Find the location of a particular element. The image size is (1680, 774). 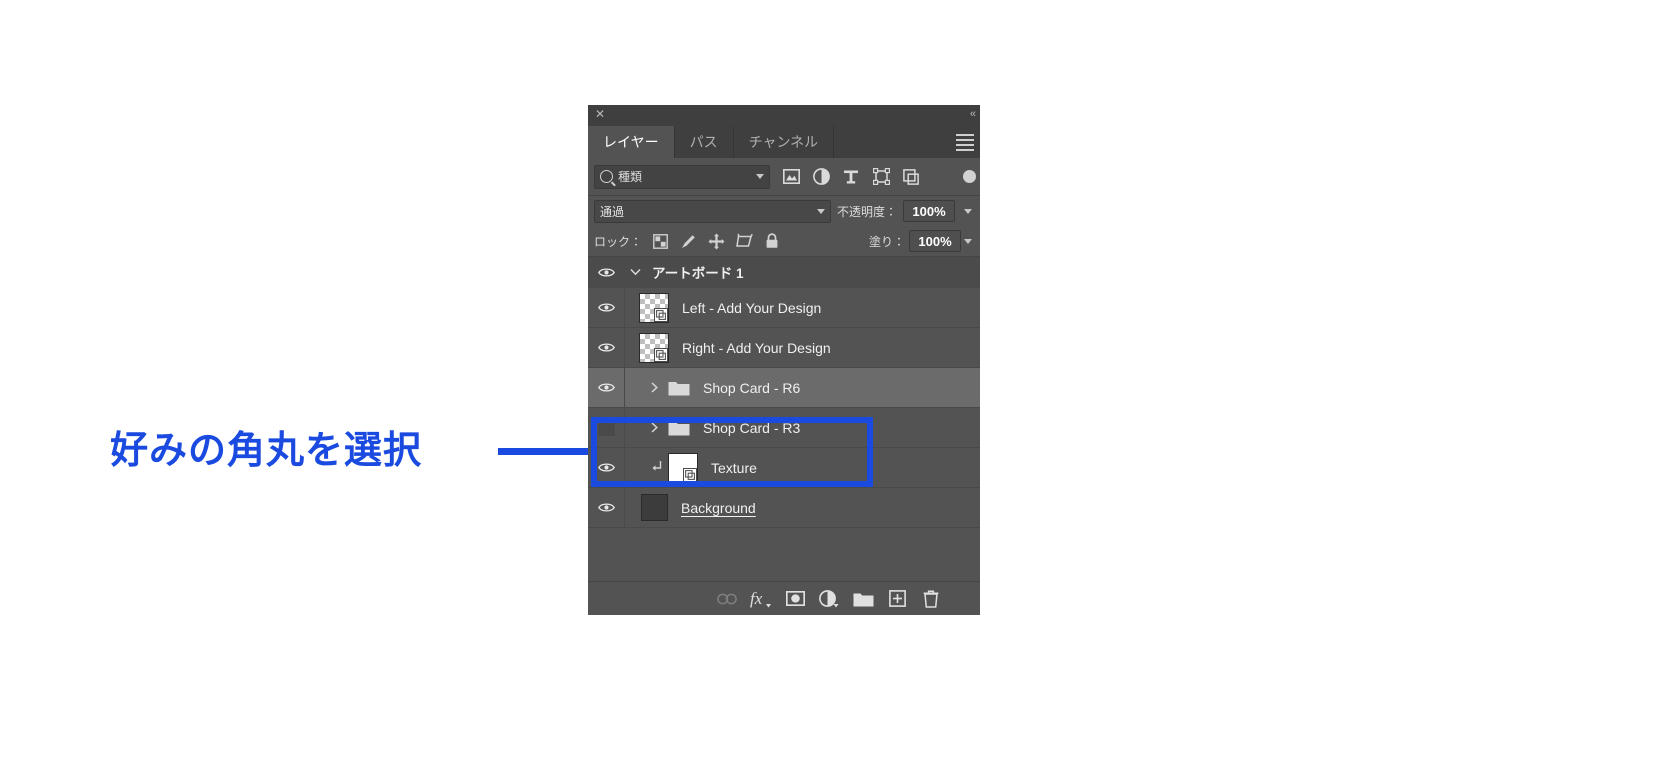

lock-artboard-icon is located at coordinates (744, 241).